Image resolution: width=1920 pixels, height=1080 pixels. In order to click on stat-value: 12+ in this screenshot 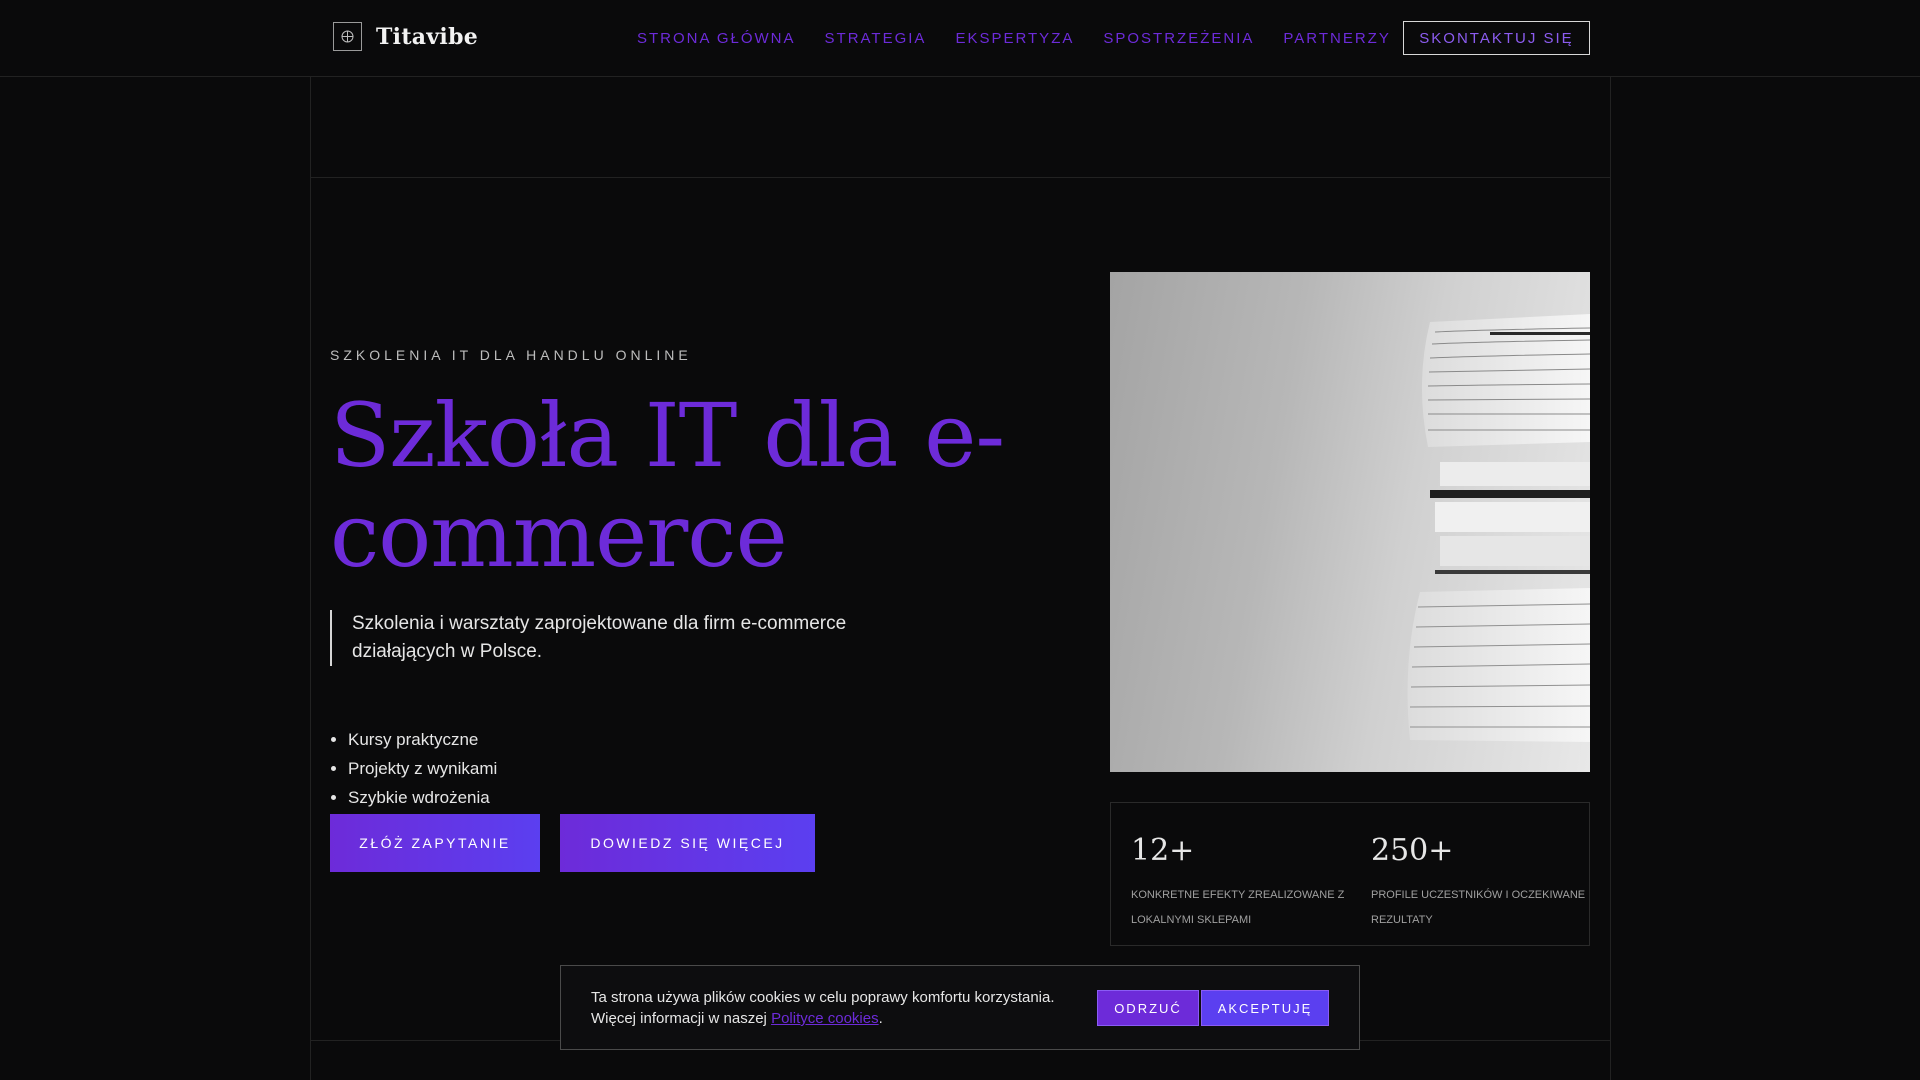, I will do `click(1163, 850)`.